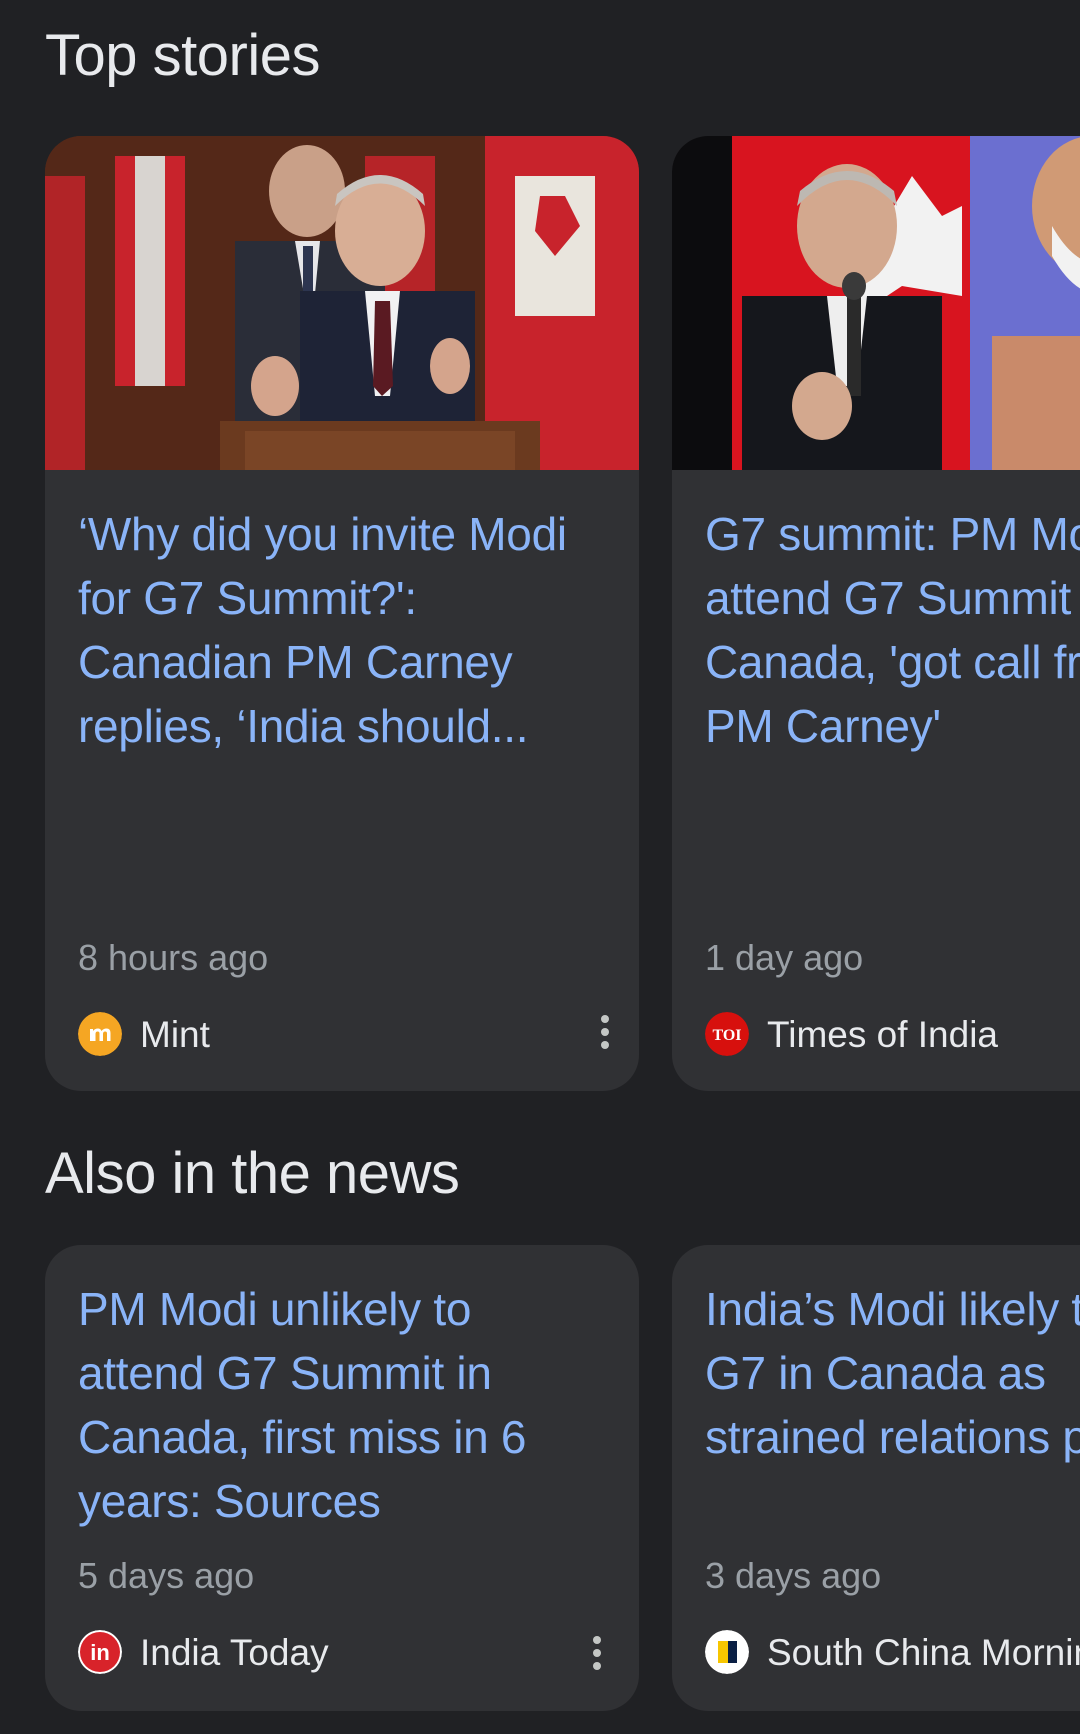  I want to click on story-timestamp: 3 days ago, so click(793, 1575).